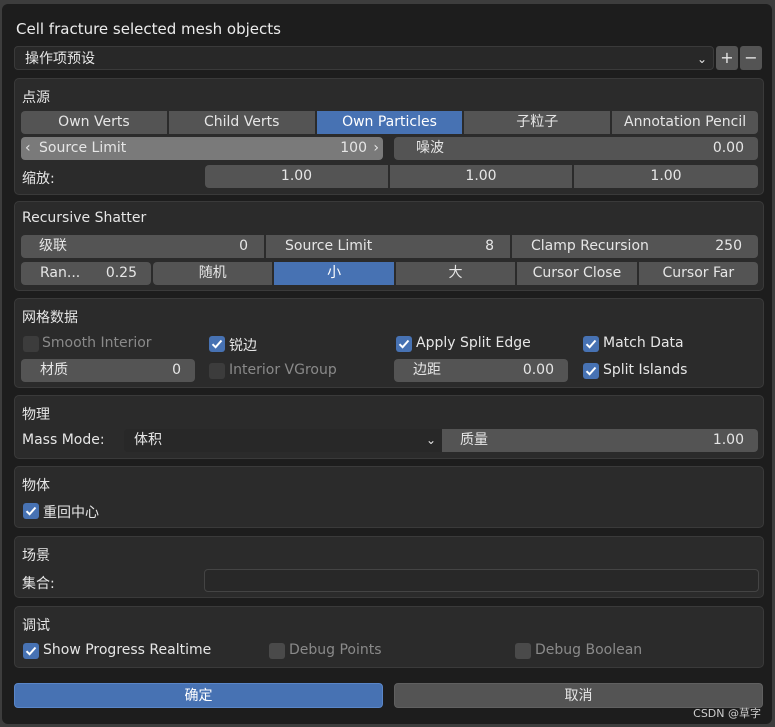 The height and width of the screenshot is (727, 775). I want to click on physics-panel: 物理 Mass Mode: 体积 ⌄ 质量 1.00, so click(389, 427).